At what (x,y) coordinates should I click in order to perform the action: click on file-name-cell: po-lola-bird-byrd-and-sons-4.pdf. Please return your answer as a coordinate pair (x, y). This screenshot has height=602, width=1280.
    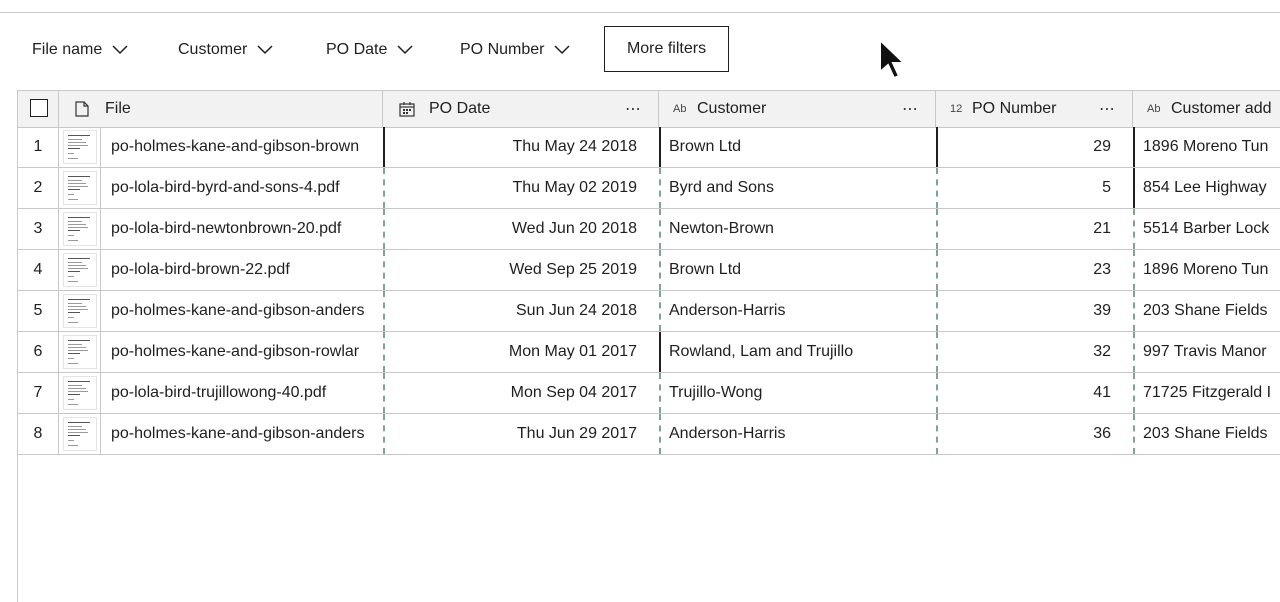
    Looking at the image, I should click on (242, 188).